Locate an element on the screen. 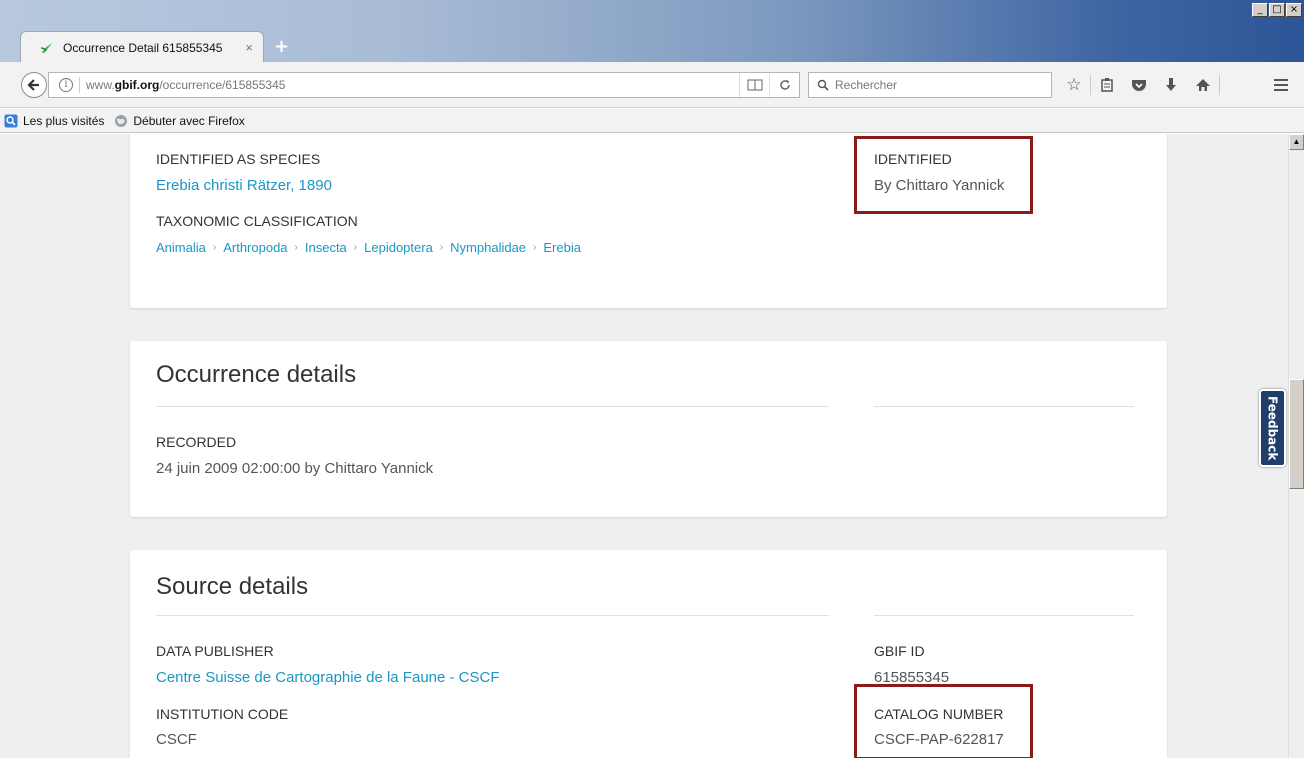 The width and height of the screenshot is (1304, 758). identified-as-species-label: IDENTIFIED AS SPECIES is located at coordinates (238, 159).